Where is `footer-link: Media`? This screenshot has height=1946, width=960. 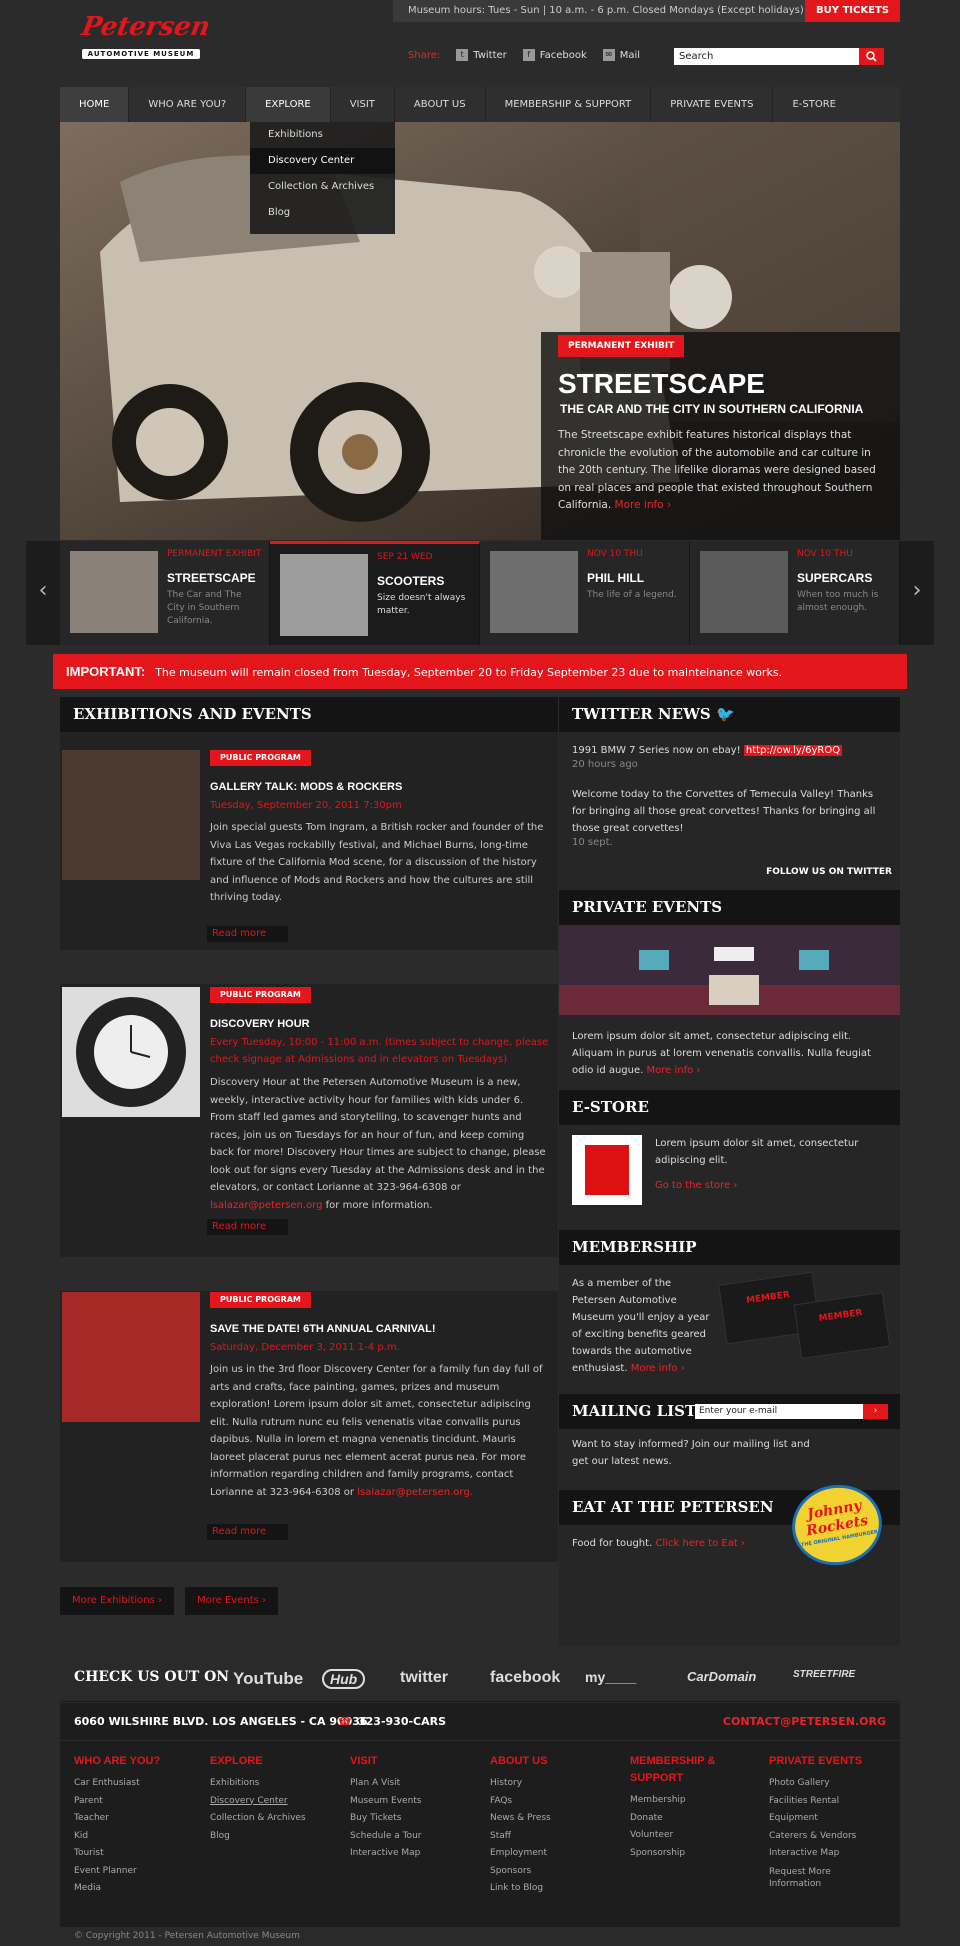
footer-link: Media is located at coordinates (117, 1889).